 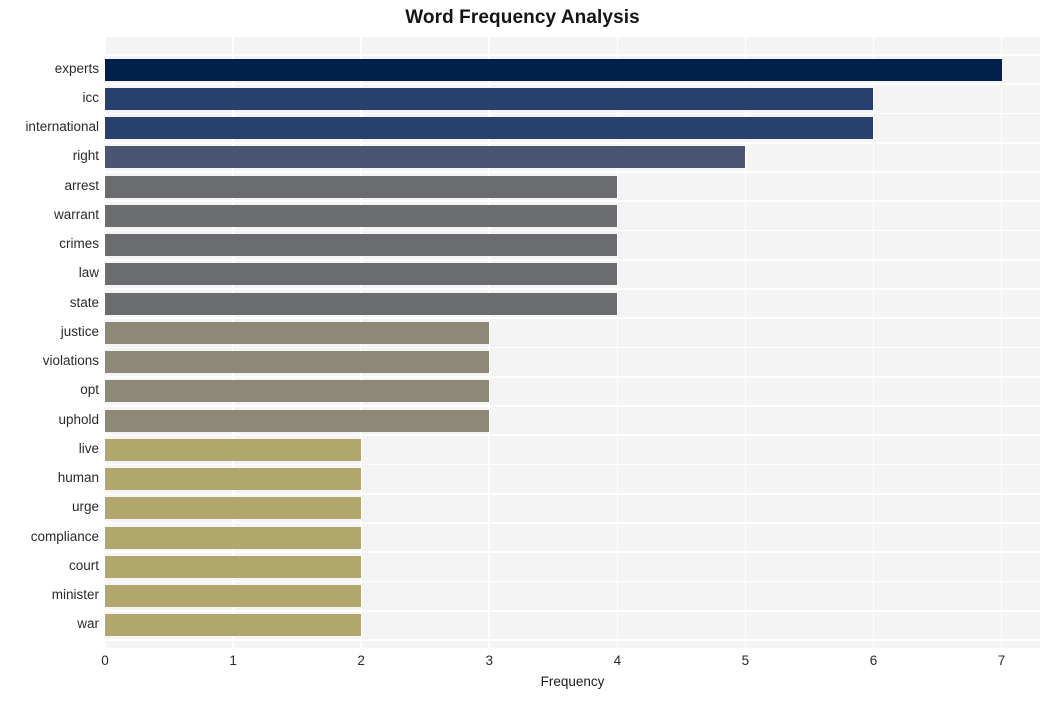 What do you see at coordinates (62, 127) in the screenshot?
I see `y-axis-tick-label: international` at bounding box center [62, 127].